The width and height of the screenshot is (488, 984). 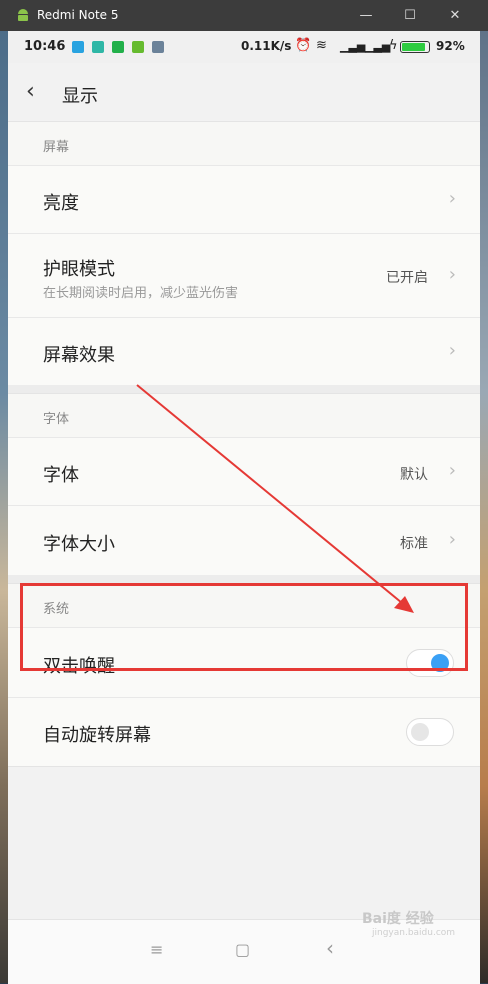 I want to click on highlight-box, so click(x=244, y=627).